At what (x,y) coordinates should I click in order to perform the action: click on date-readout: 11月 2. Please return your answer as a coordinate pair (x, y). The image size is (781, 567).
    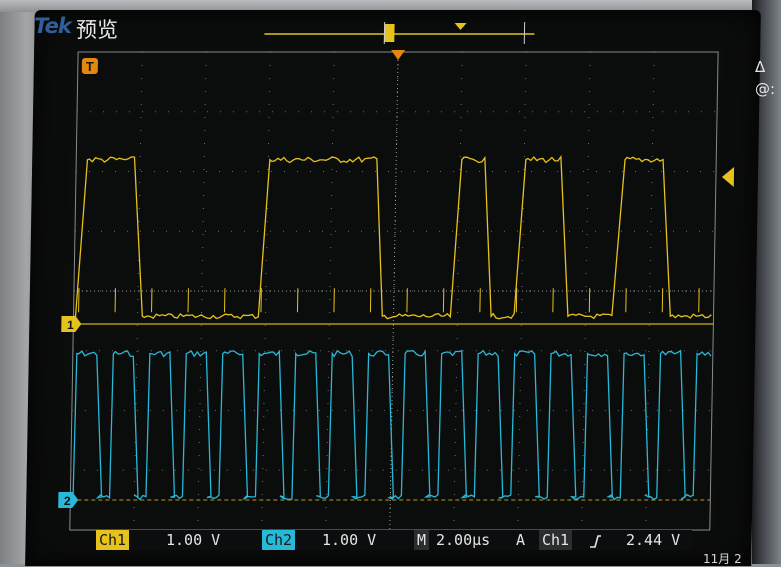
    Looking at the image, I should click on (722, 558).